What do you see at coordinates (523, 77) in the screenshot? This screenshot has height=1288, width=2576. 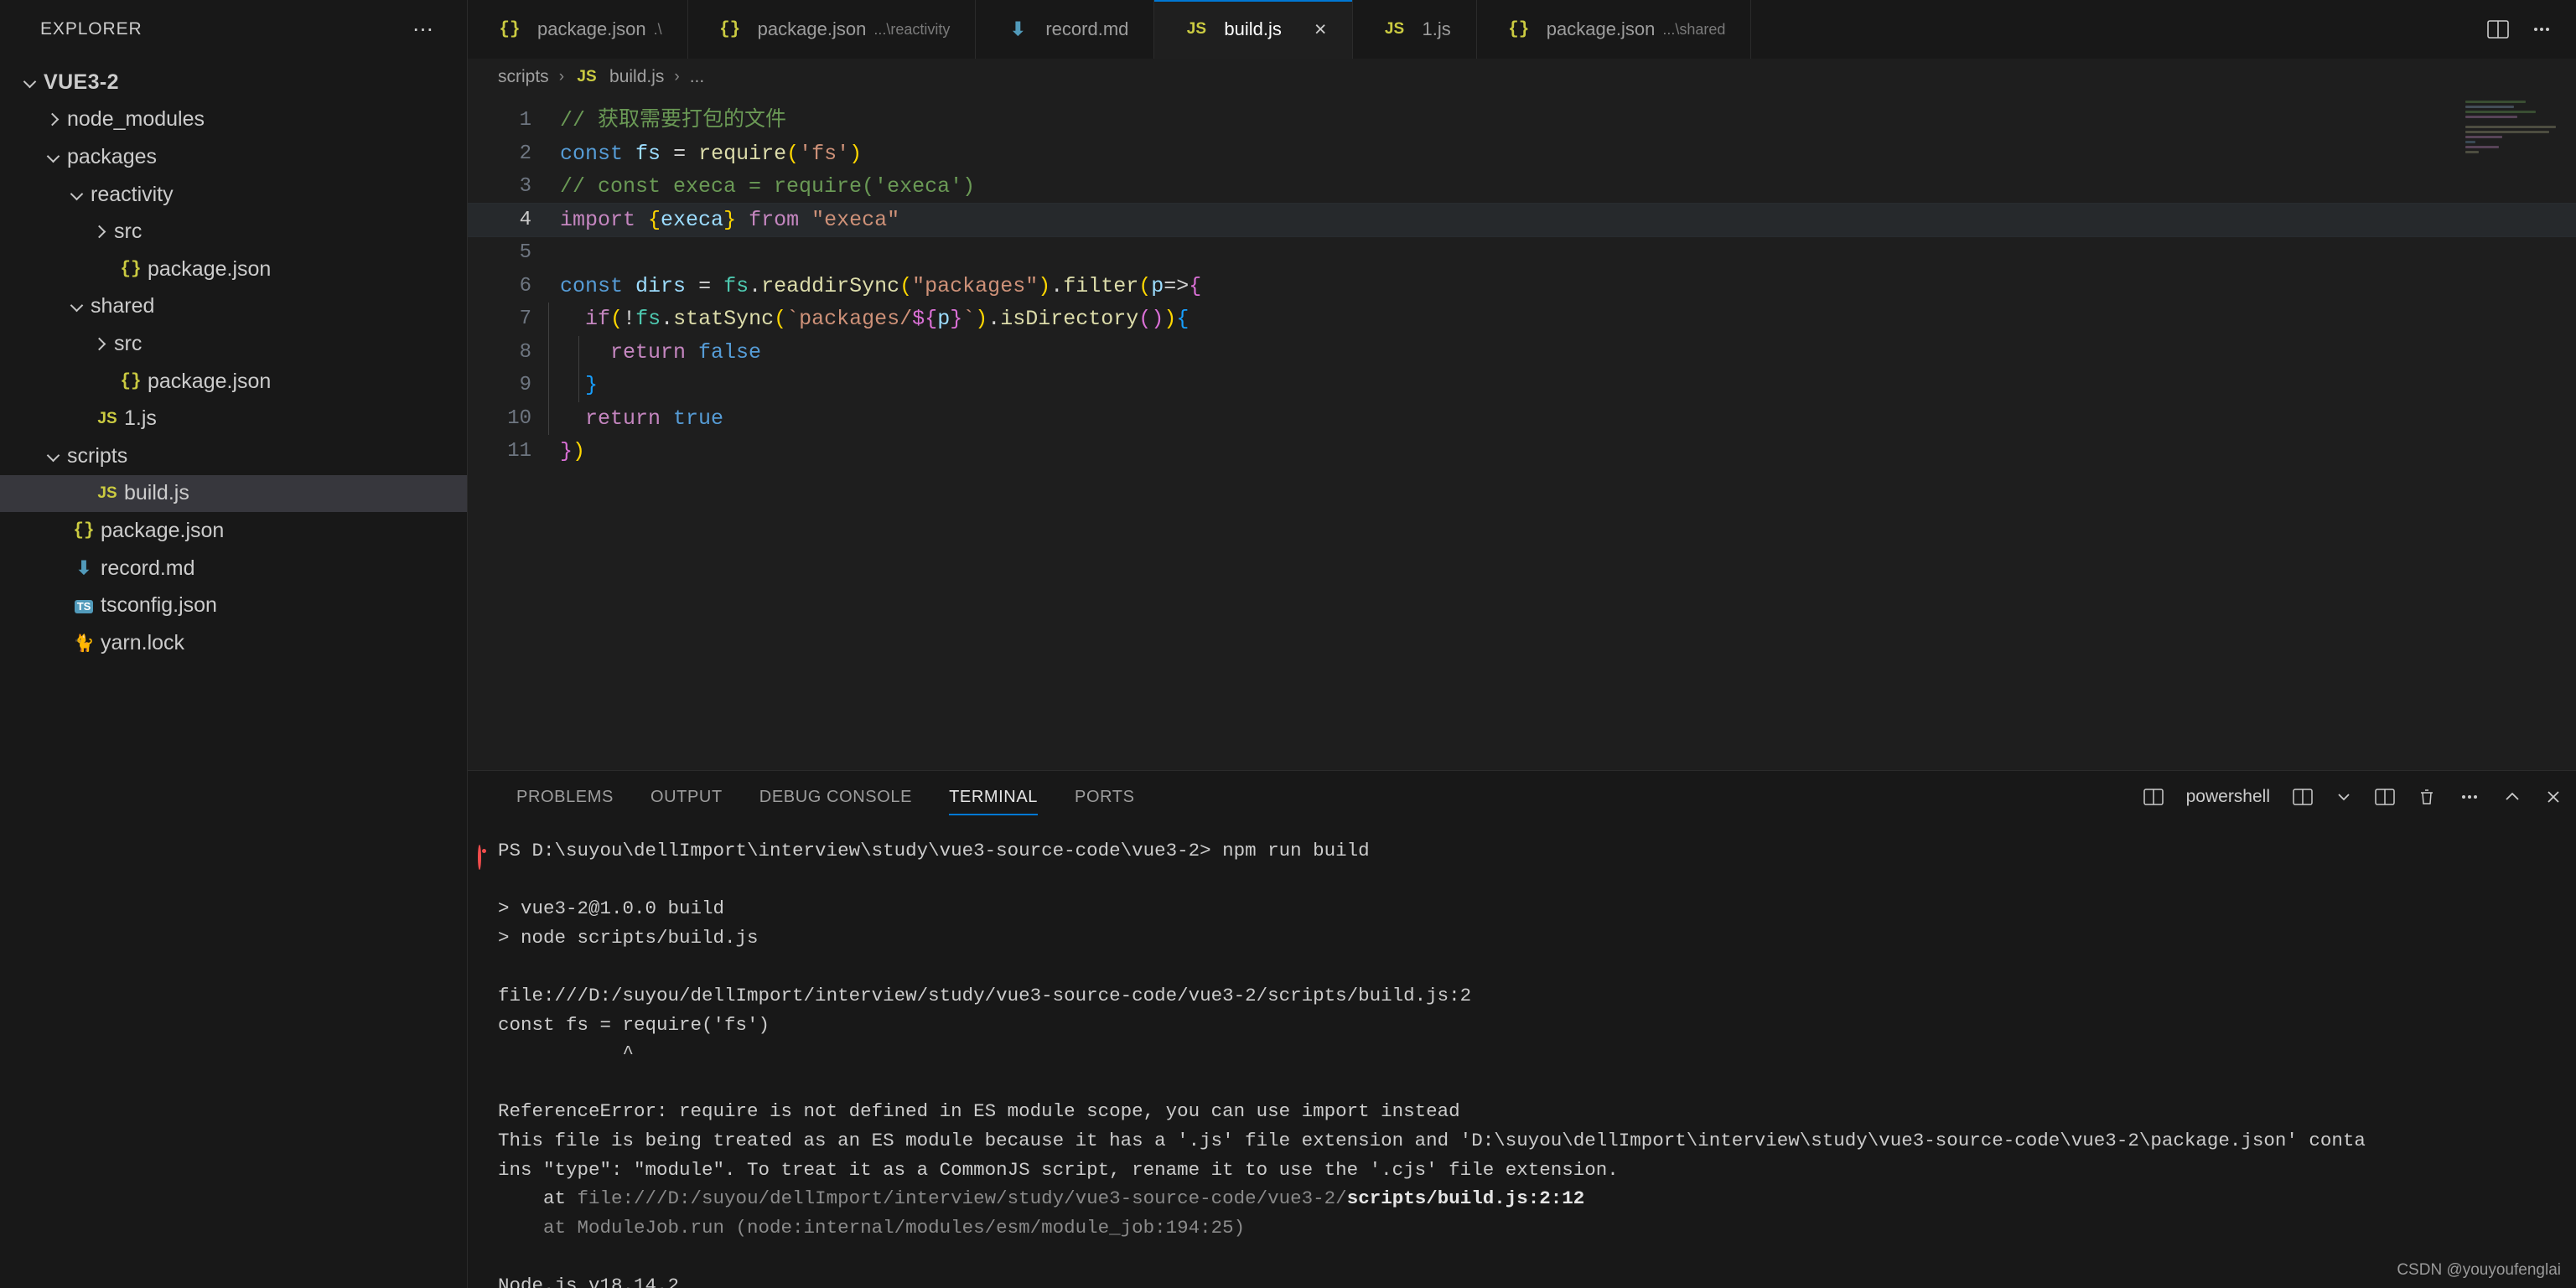 I see `breadcrumb-item: scripts` at bounding box center [523, 77].